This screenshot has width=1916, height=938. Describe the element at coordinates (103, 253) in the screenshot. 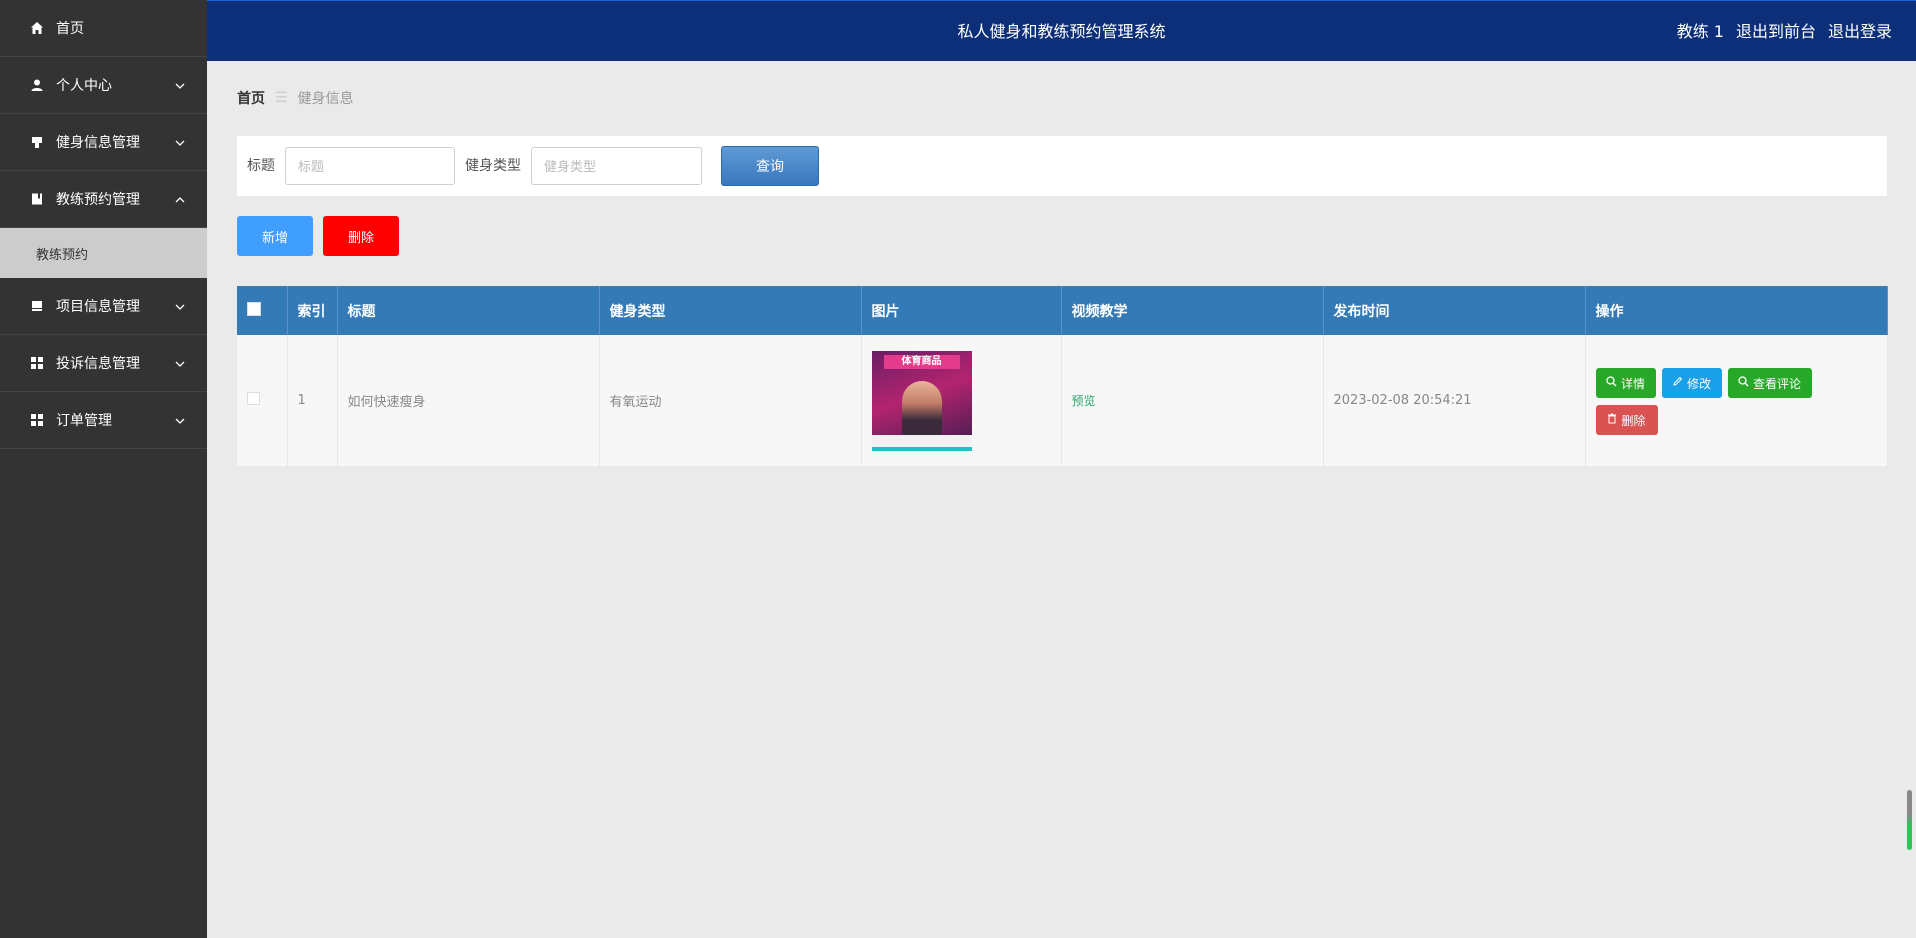

I see `sidebar-subitem-coach-booking: 教练预约` at that location.